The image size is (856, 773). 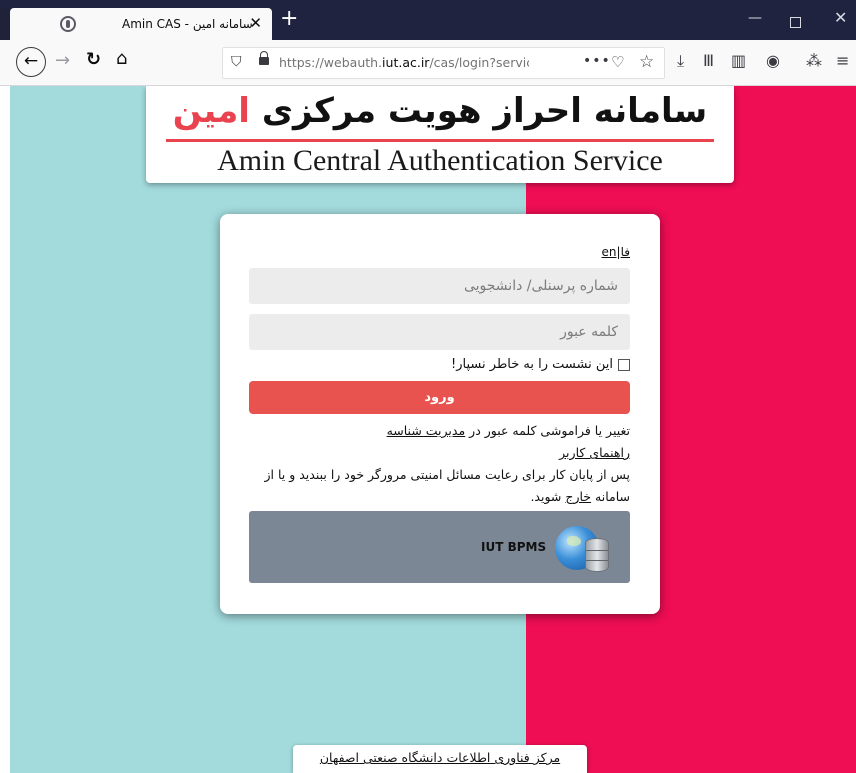 I want to click on reload-icon: ↻, so click(x=93, y=59).